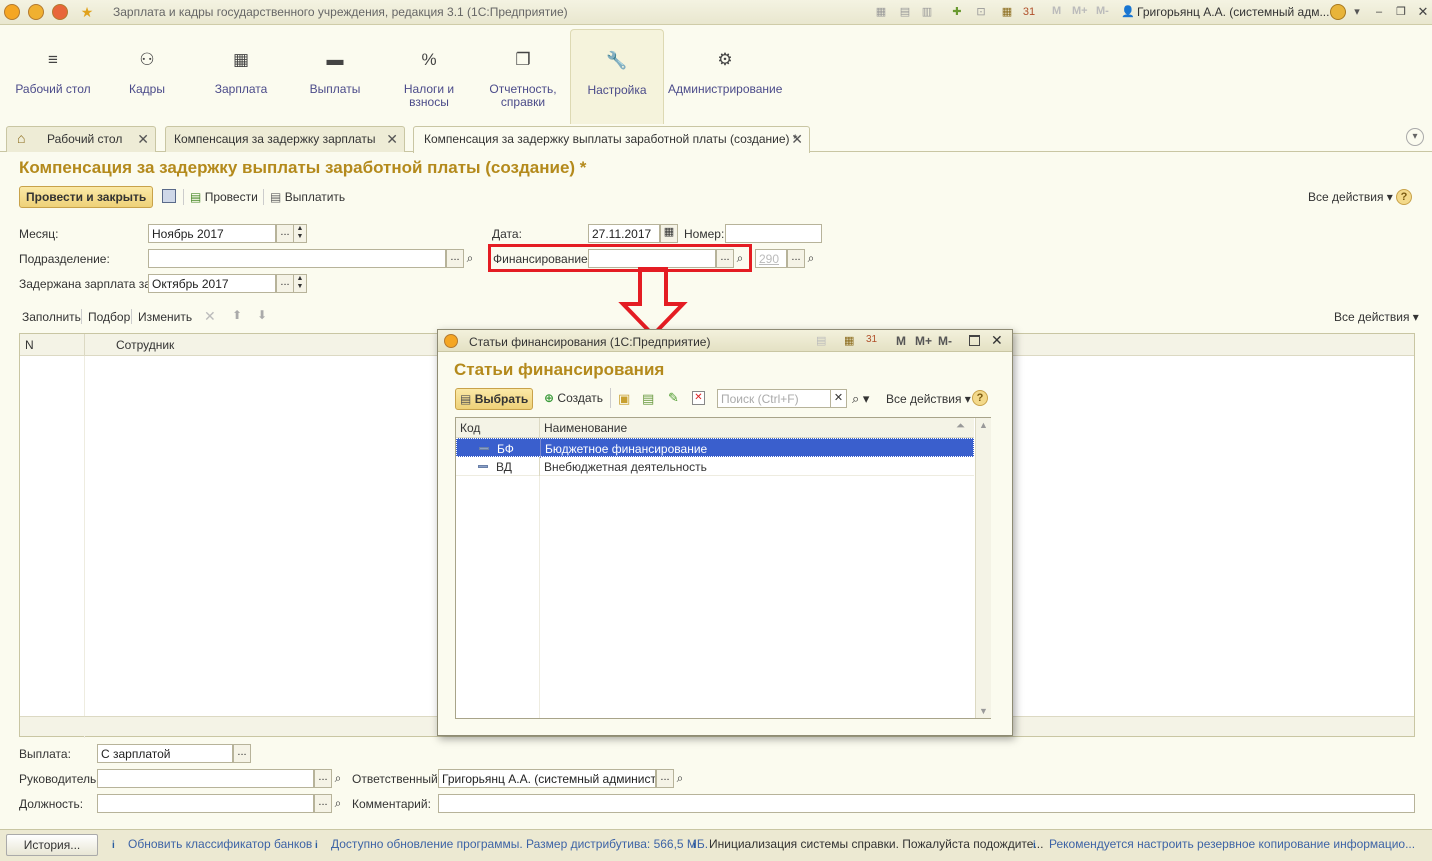  Describe the element at coordinates (470, 428) in the screenshot. I see `column-code: Код` at that location.